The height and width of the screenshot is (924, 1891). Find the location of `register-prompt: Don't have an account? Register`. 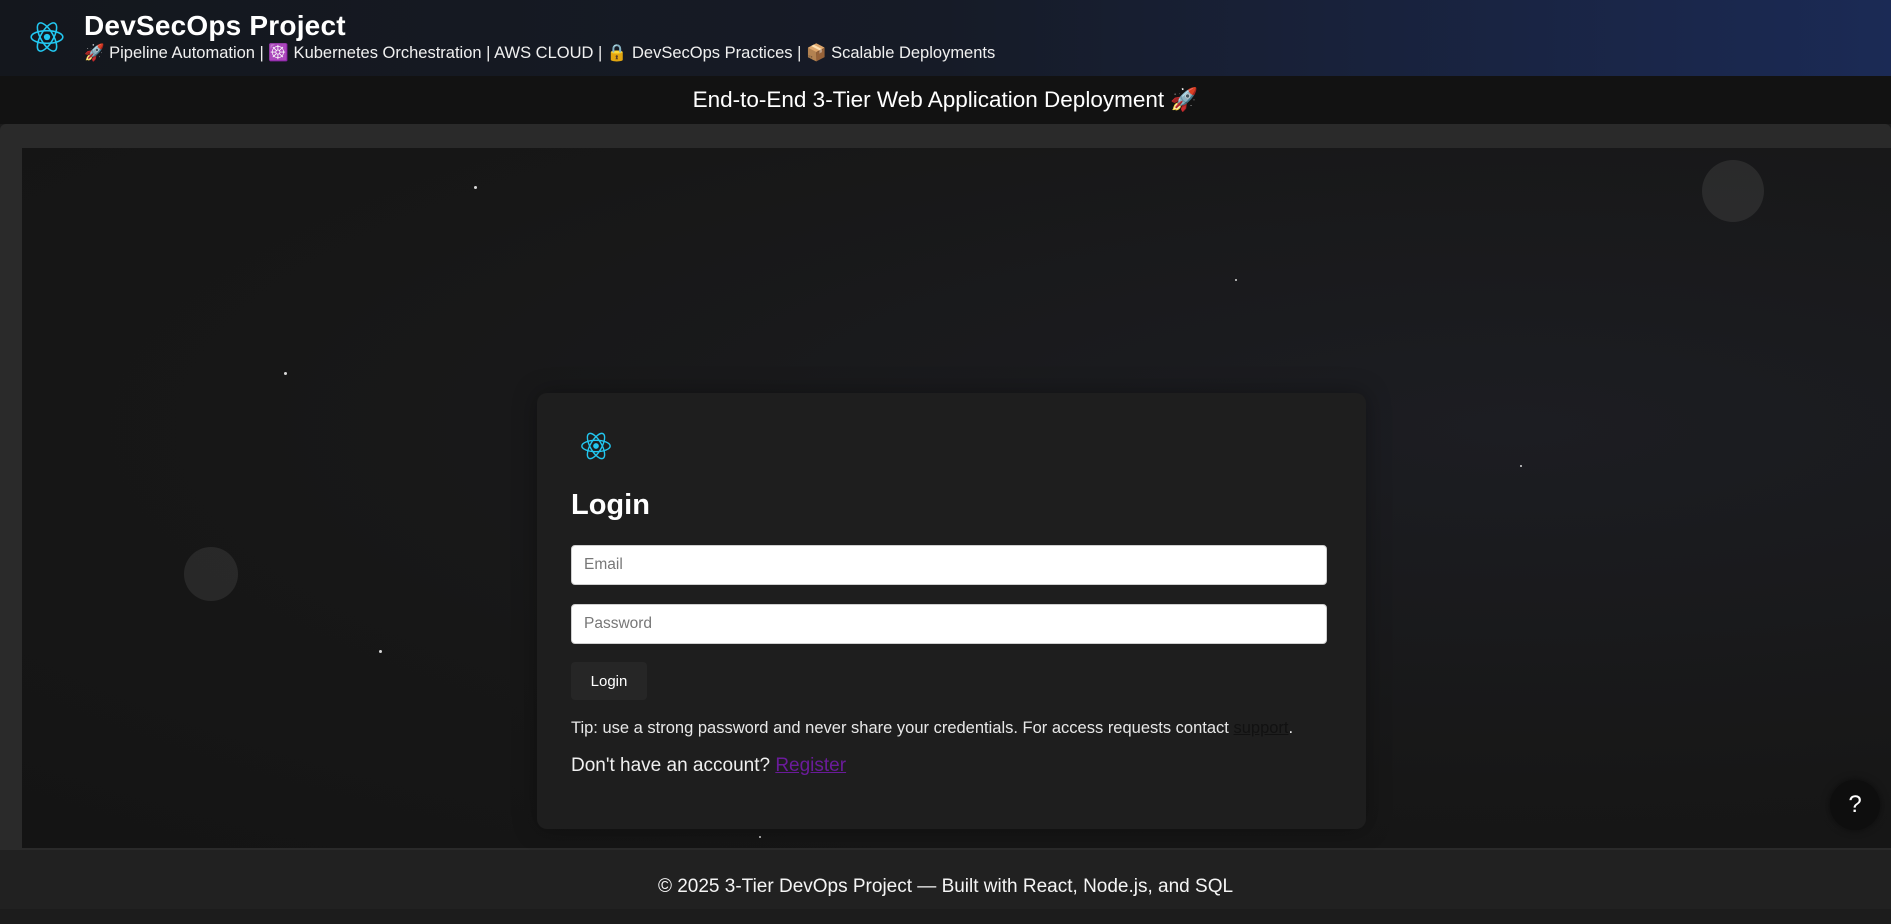

register-prompt: Don't have an account? Register is located at coordinates (708, 766).